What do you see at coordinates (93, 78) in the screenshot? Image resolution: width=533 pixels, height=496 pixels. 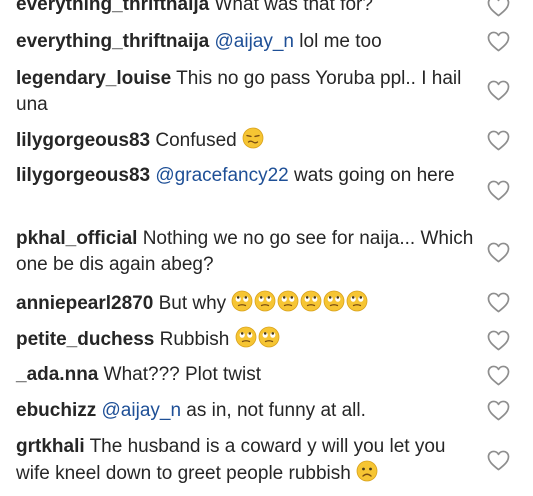 I see `comment-username: legendary_louise` at bounding box center [93, 78].